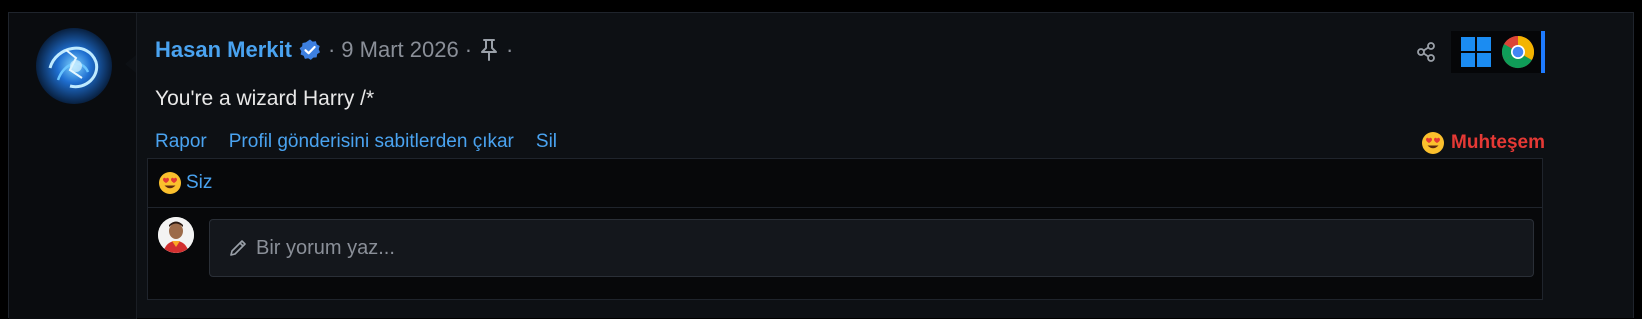 The height and width of the screenshot is (319, 1642). I want to click on post-tools, so click(1524, 52).